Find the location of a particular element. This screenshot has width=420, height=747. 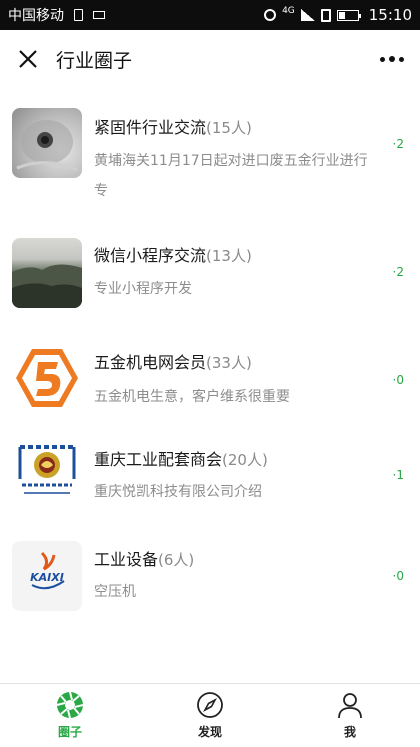

circle-title: 紧固件行业交流(15人) is located at coordinates (173, 126).